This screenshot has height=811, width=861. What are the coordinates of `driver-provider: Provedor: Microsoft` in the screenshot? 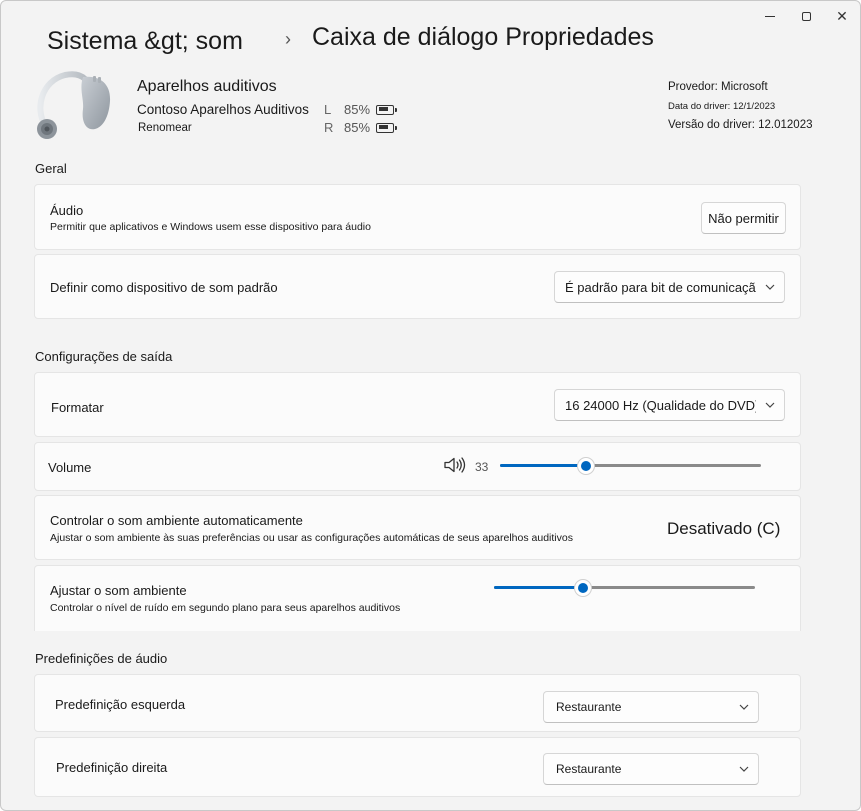 It's located at (718, 87).